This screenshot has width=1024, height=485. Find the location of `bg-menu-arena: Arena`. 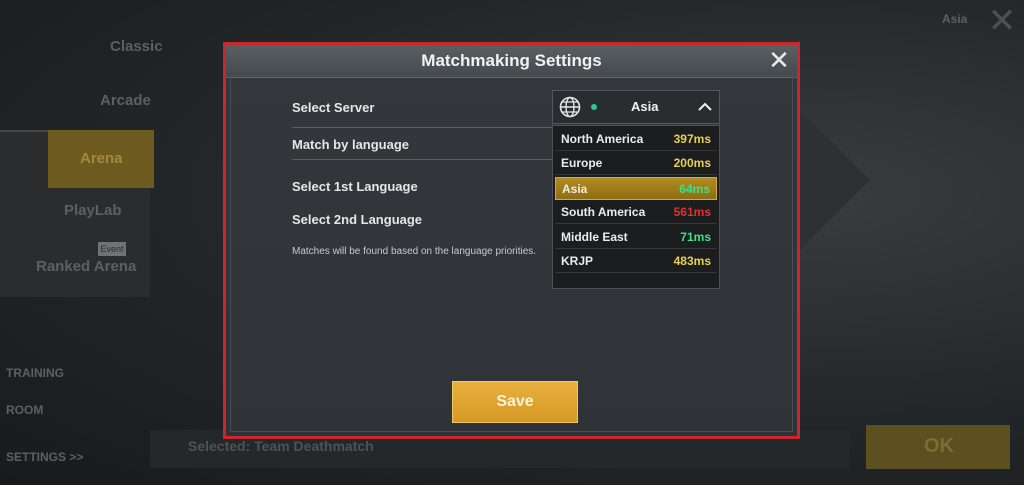

bg-menu-arena: Arena is located at coordinates (101, 159).